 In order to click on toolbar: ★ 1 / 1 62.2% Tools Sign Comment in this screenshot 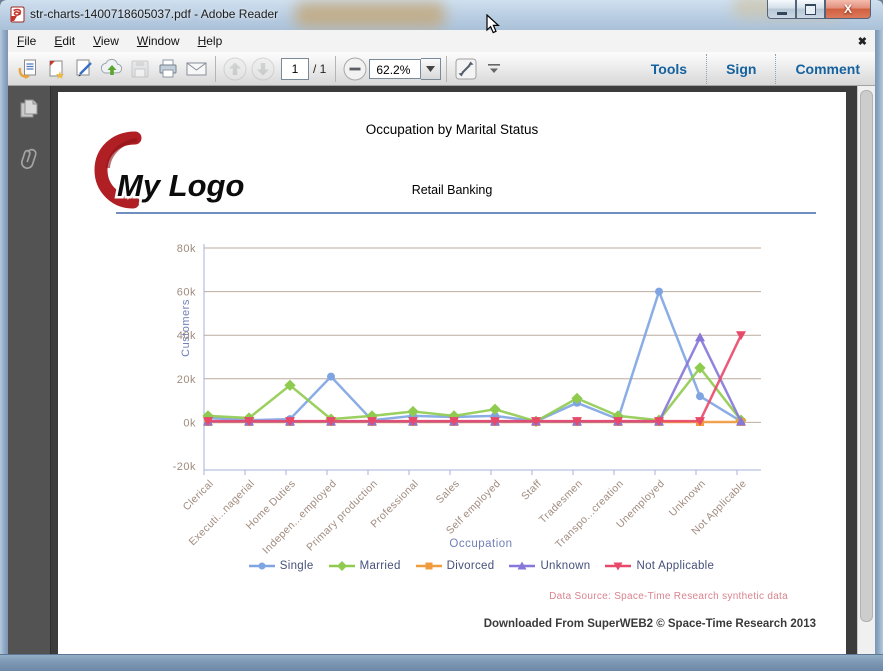, I will do `click(441, 69)`.